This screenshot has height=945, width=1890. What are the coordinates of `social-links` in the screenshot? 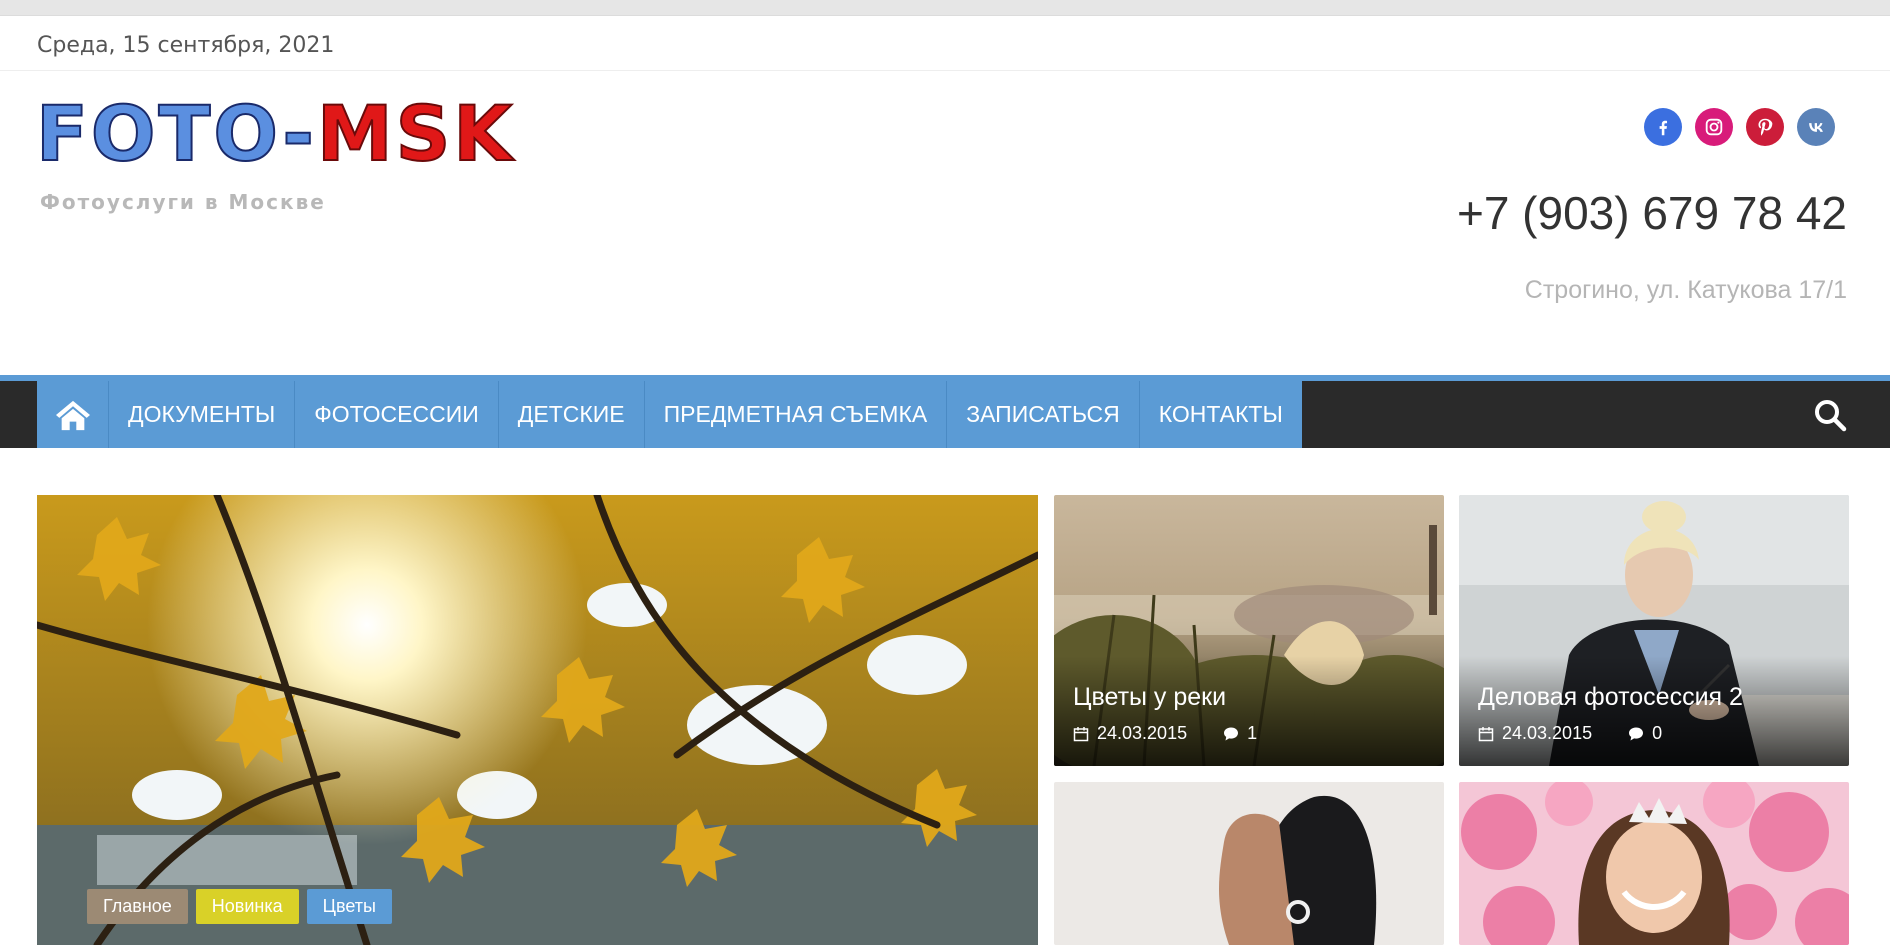 It's located at (1739, 127).